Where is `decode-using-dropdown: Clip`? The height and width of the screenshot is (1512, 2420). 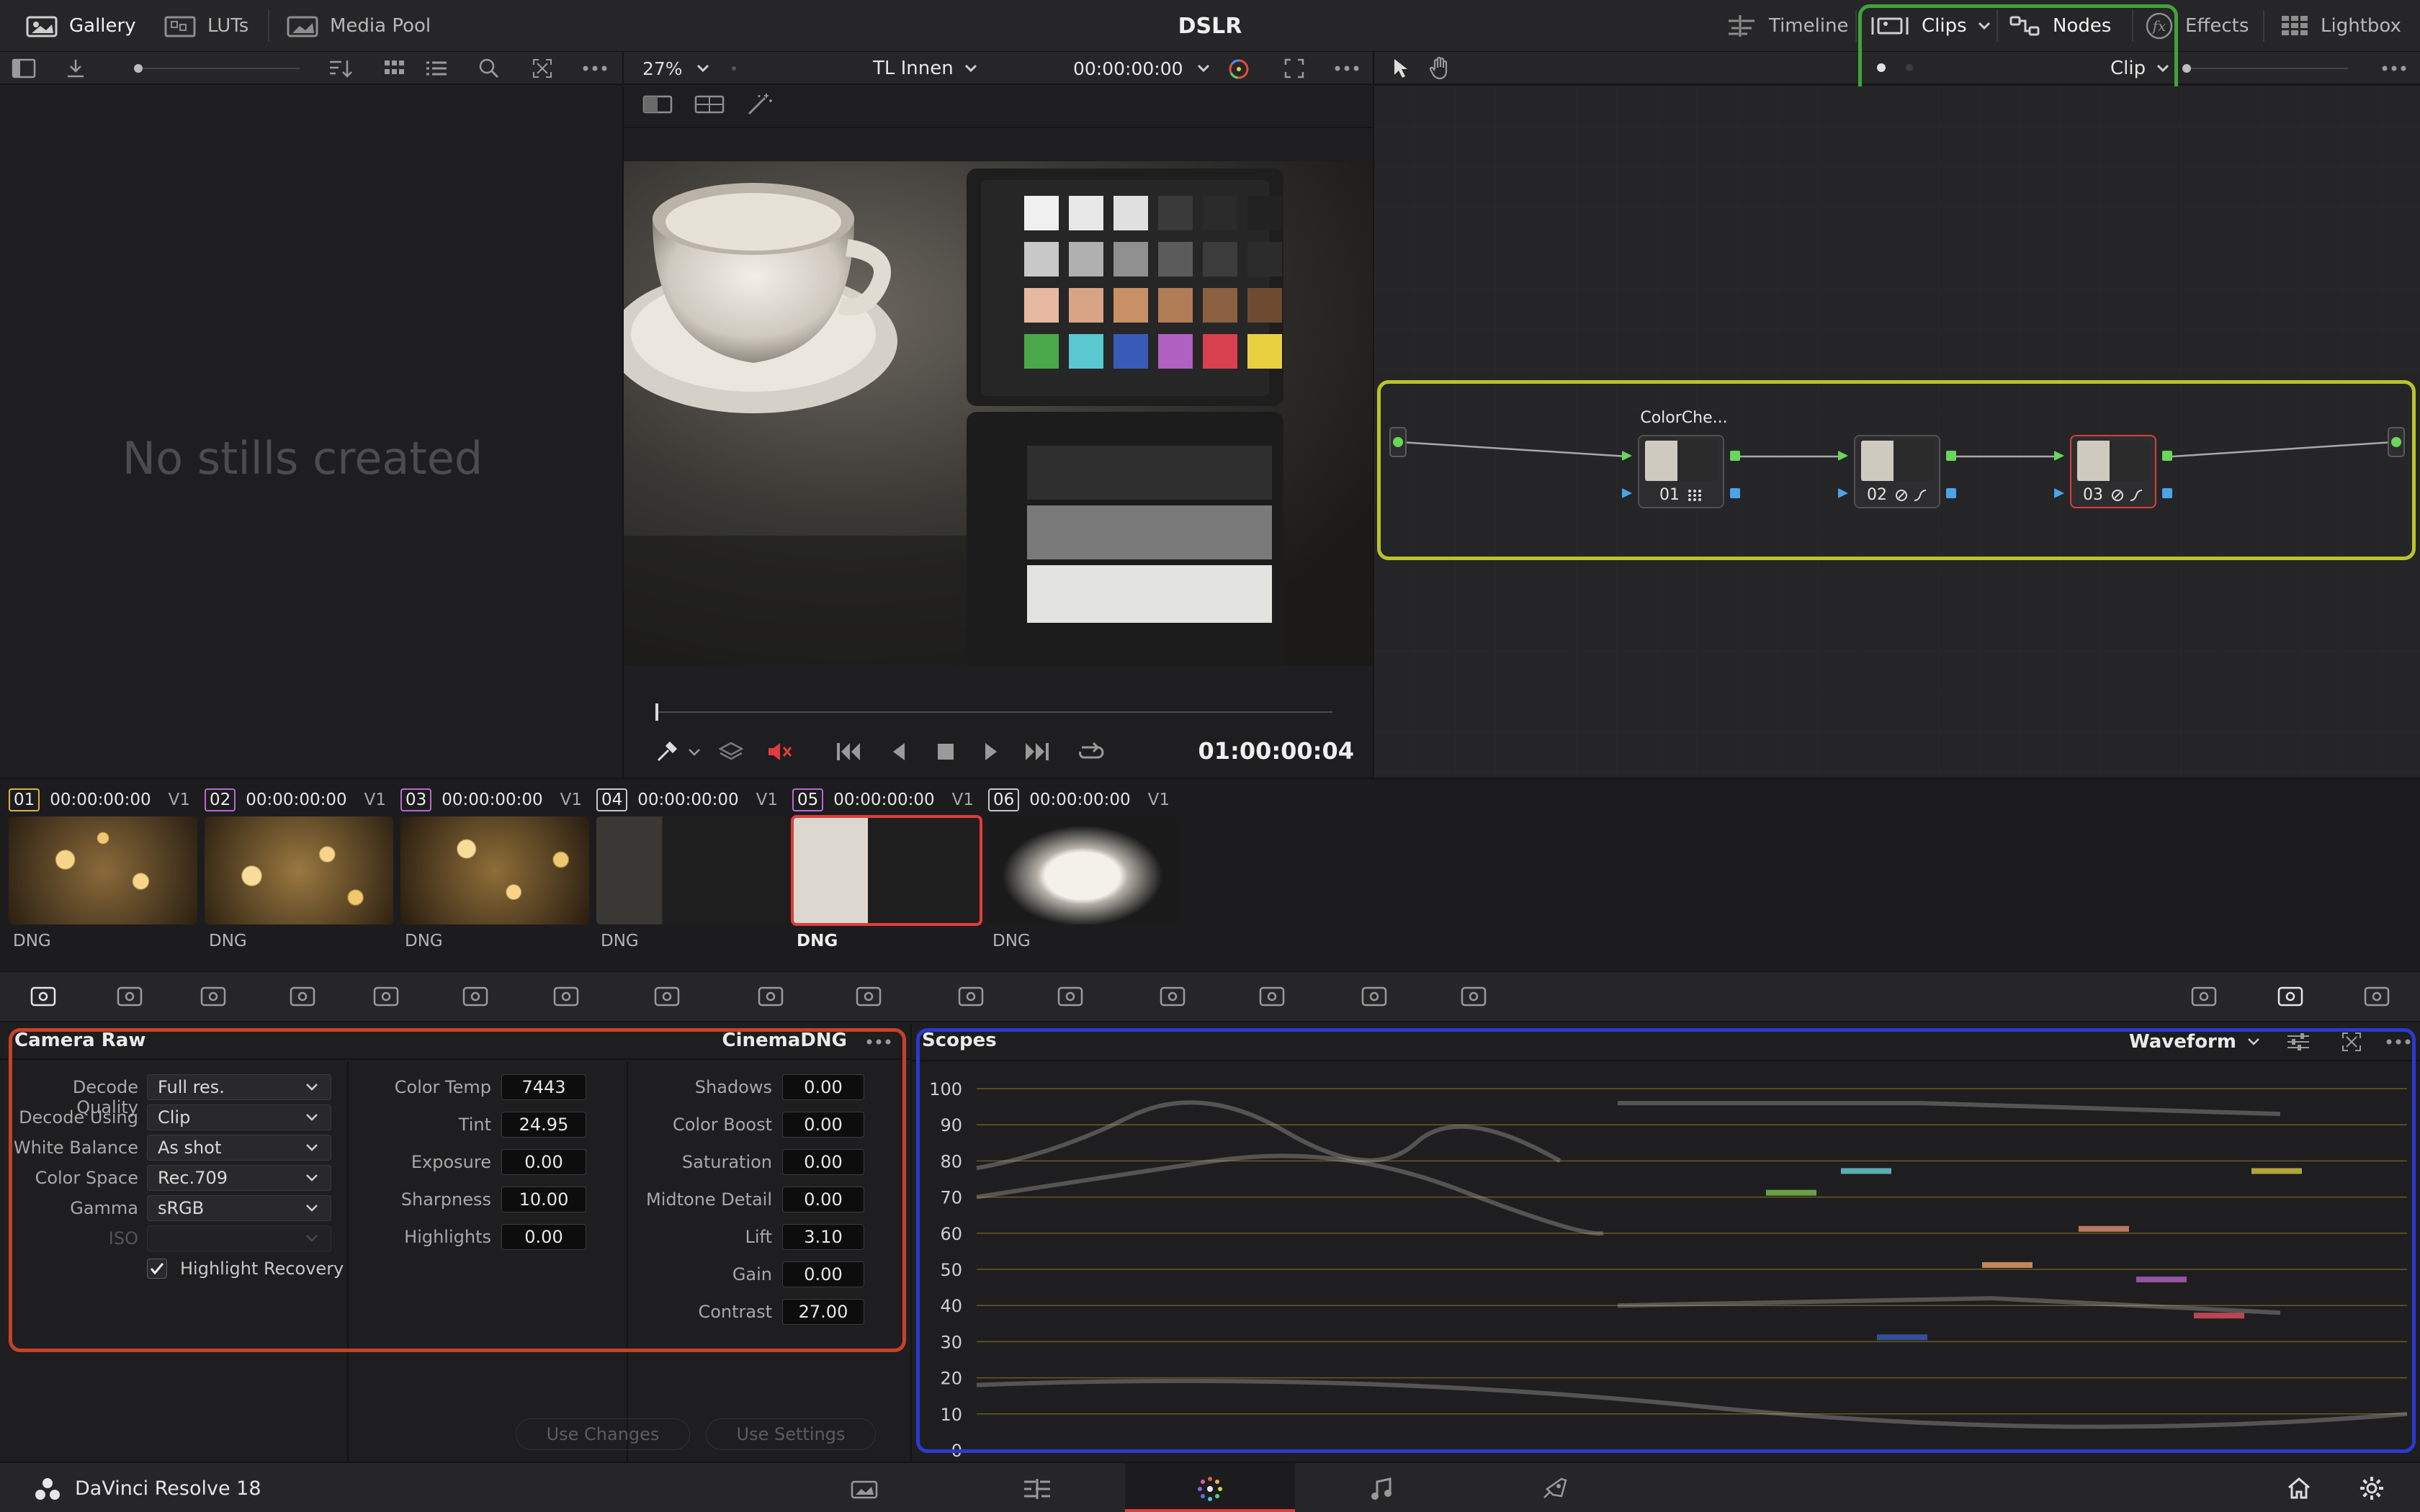
decode-using-dropdown: Clip is located at coordinates (239, 1117).